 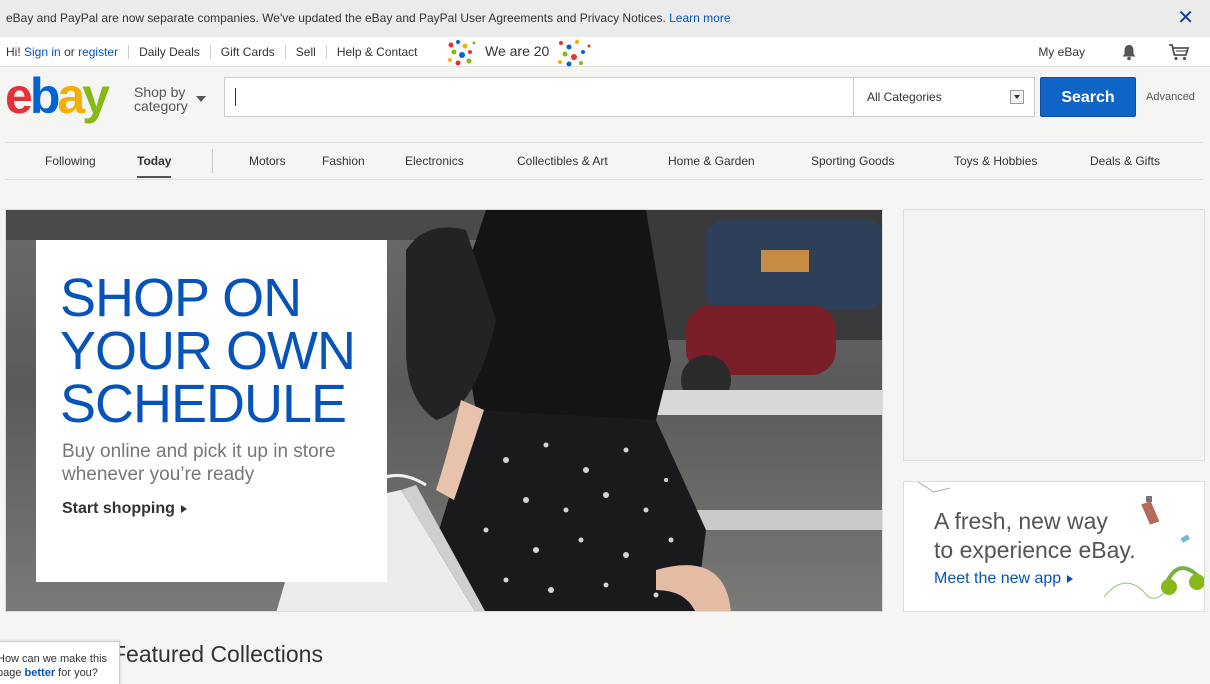 What do you see at coordinates (1021, 521) in the screenshot?
I see `app-promo-line1: A fresh, new way` at bounding box center [1021, 521].